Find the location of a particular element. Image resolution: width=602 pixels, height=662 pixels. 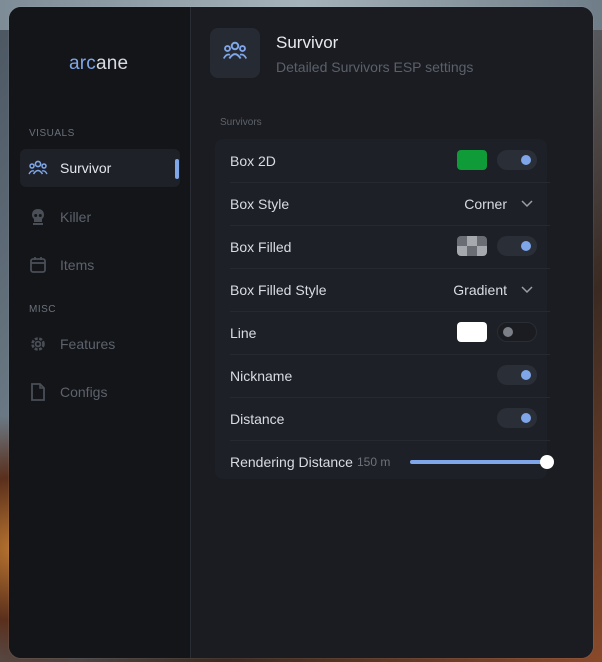

sidebar-item-survivor: Survivor is located at coordinates (100, 168).